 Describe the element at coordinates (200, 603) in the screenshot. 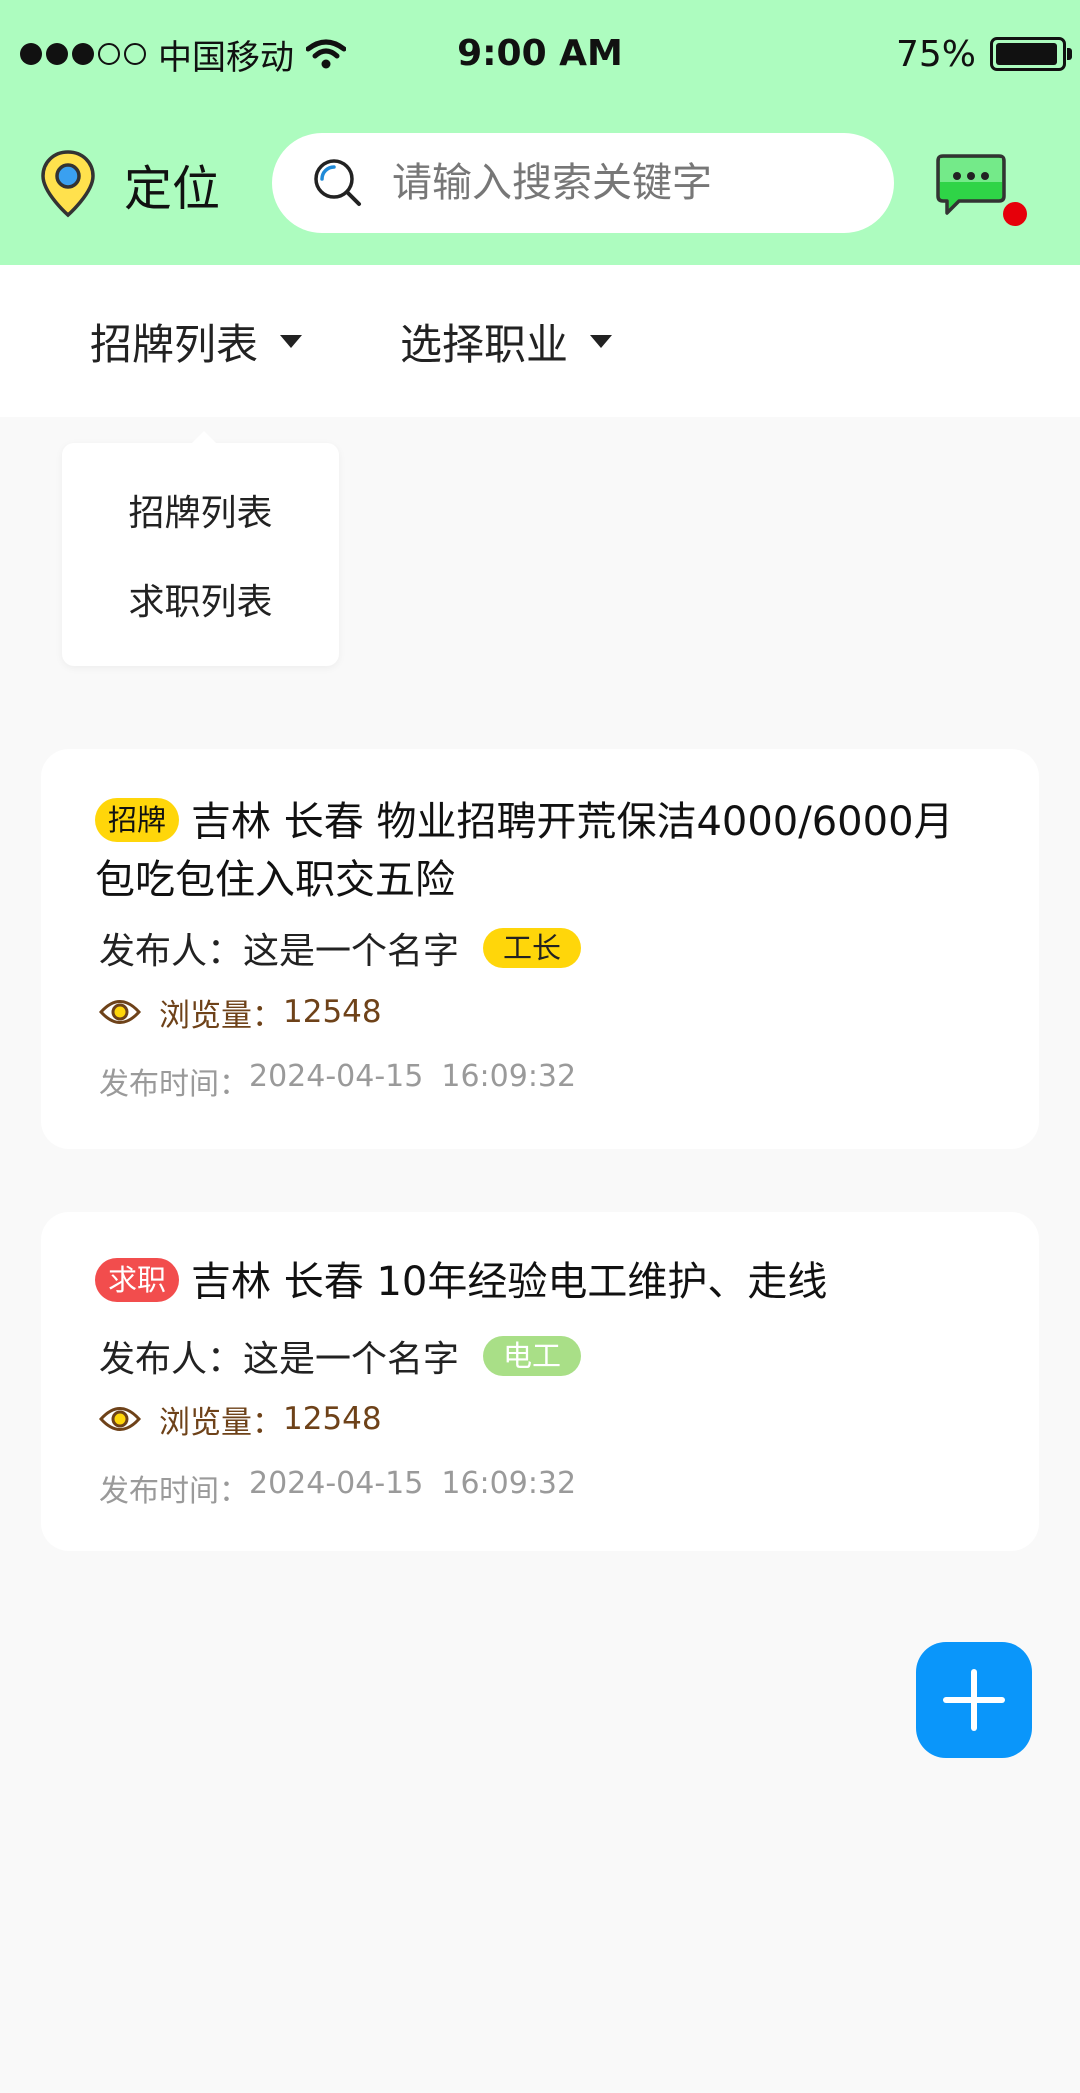

I see `dropdown-item-qiuzhi: 求职列表` at that location.